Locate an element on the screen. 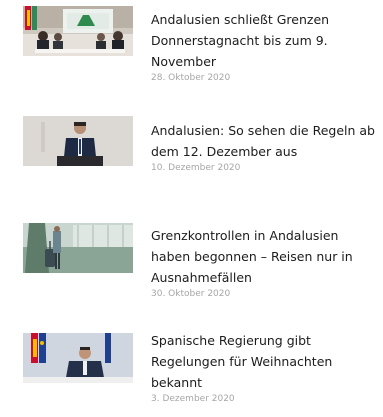 Image resolution: width=383 pixels, height=417 pixels. article-date-2: 10. Dezember 2020 is located at coordinates (196, 168).